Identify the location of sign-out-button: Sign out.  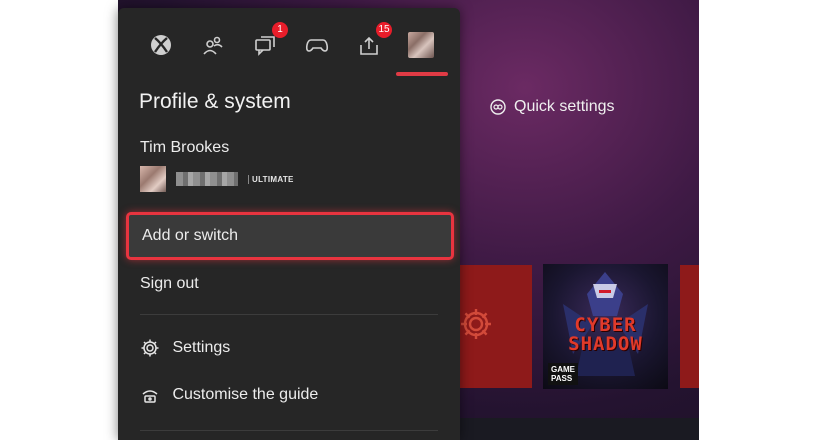
(295, 284).